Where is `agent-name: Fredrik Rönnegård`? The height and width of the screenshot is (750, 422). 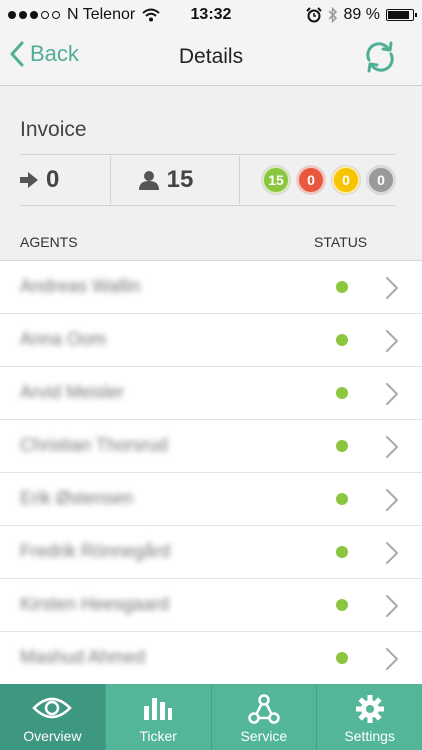 agent-name: Fredrik Rönnegård is located at coordinates (95, 551).